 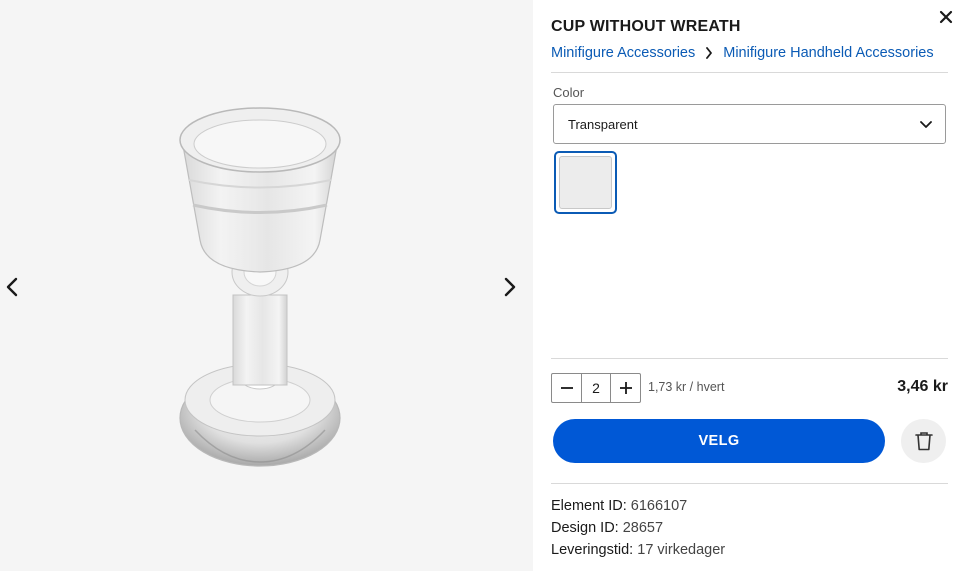 I want to click on next-image-button, so click(x=510, y=287).